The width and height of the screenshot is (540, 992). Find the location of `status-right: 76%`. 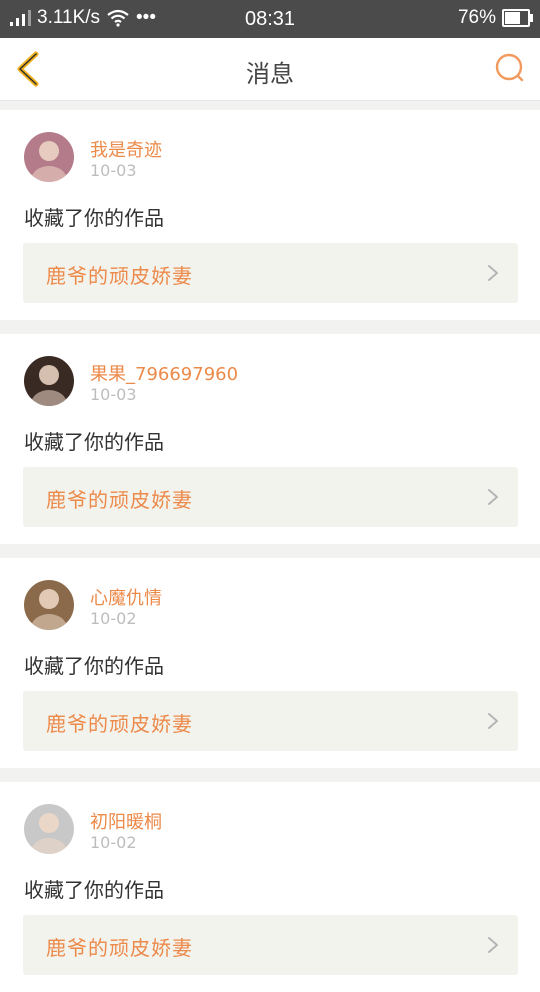

status-right: 76% is located at coordinates (495, 18).